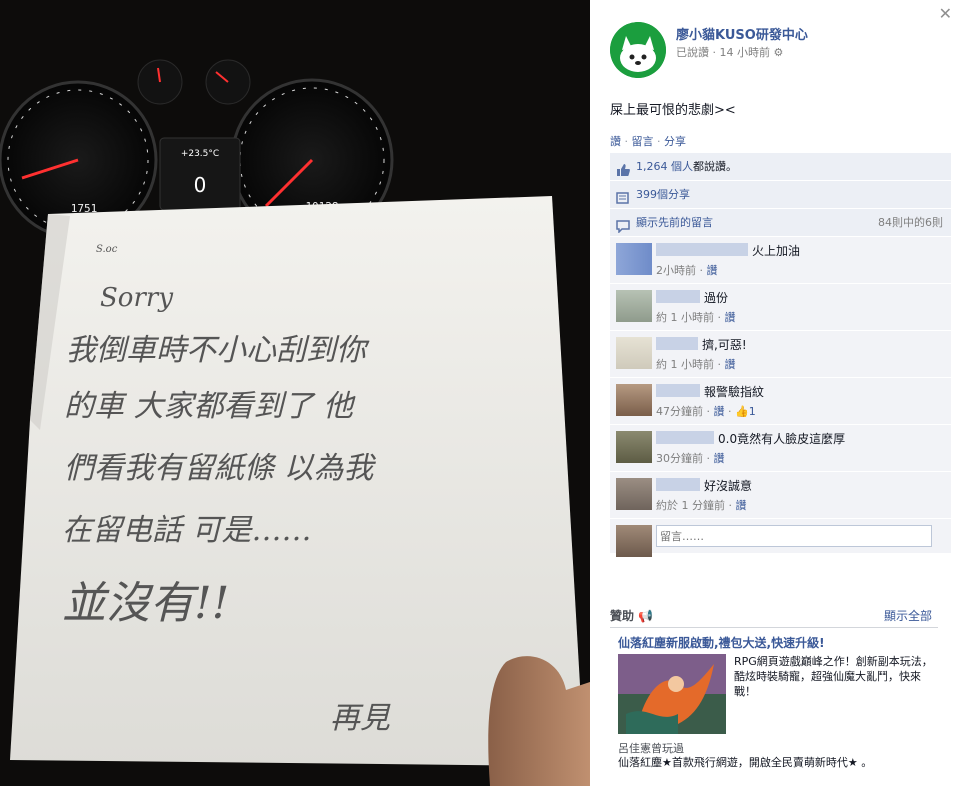 Image resolution: width=962 pixels, height=786 pixels. I want to click on svg-text: 的車 大家都看到了 他, so click(210, 406).